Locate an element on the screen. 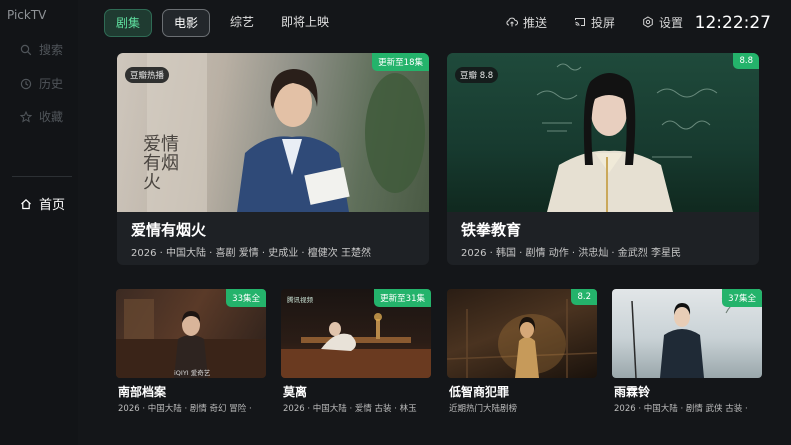  douban-badge: 豆瓣热播 is located at coordinates (147, 75).